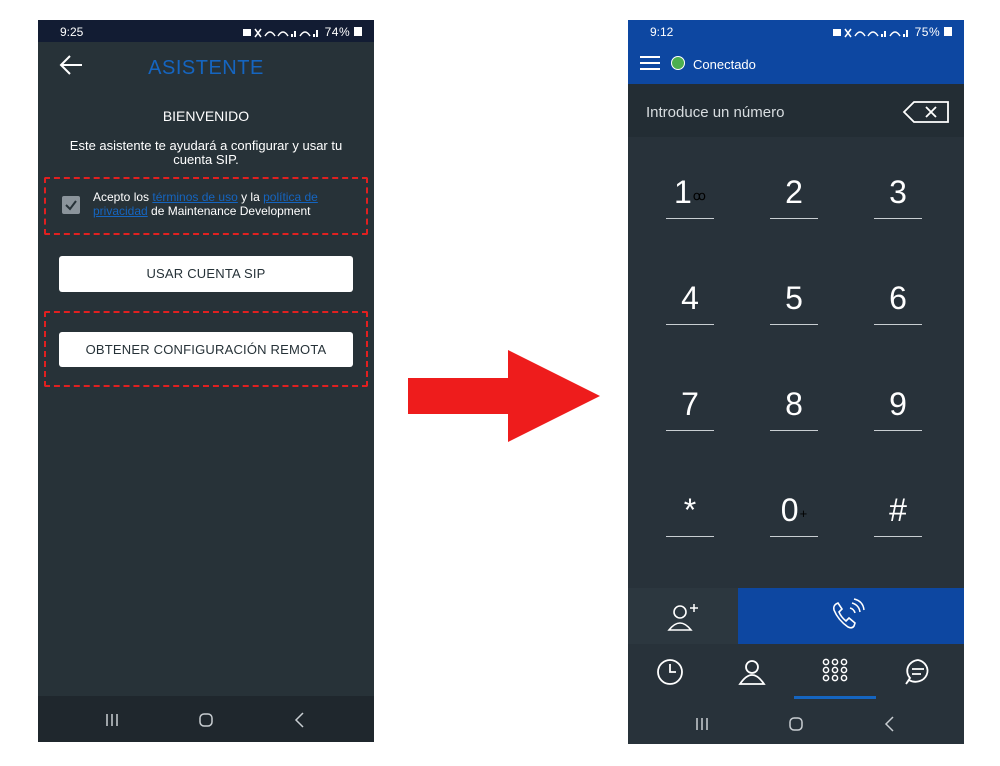 This screenshot has height=766, width=1000. What do you see at coordinates (72, 32) in the screenshot?
I see `status-time: 9:25` at bounding box center [72, 32].